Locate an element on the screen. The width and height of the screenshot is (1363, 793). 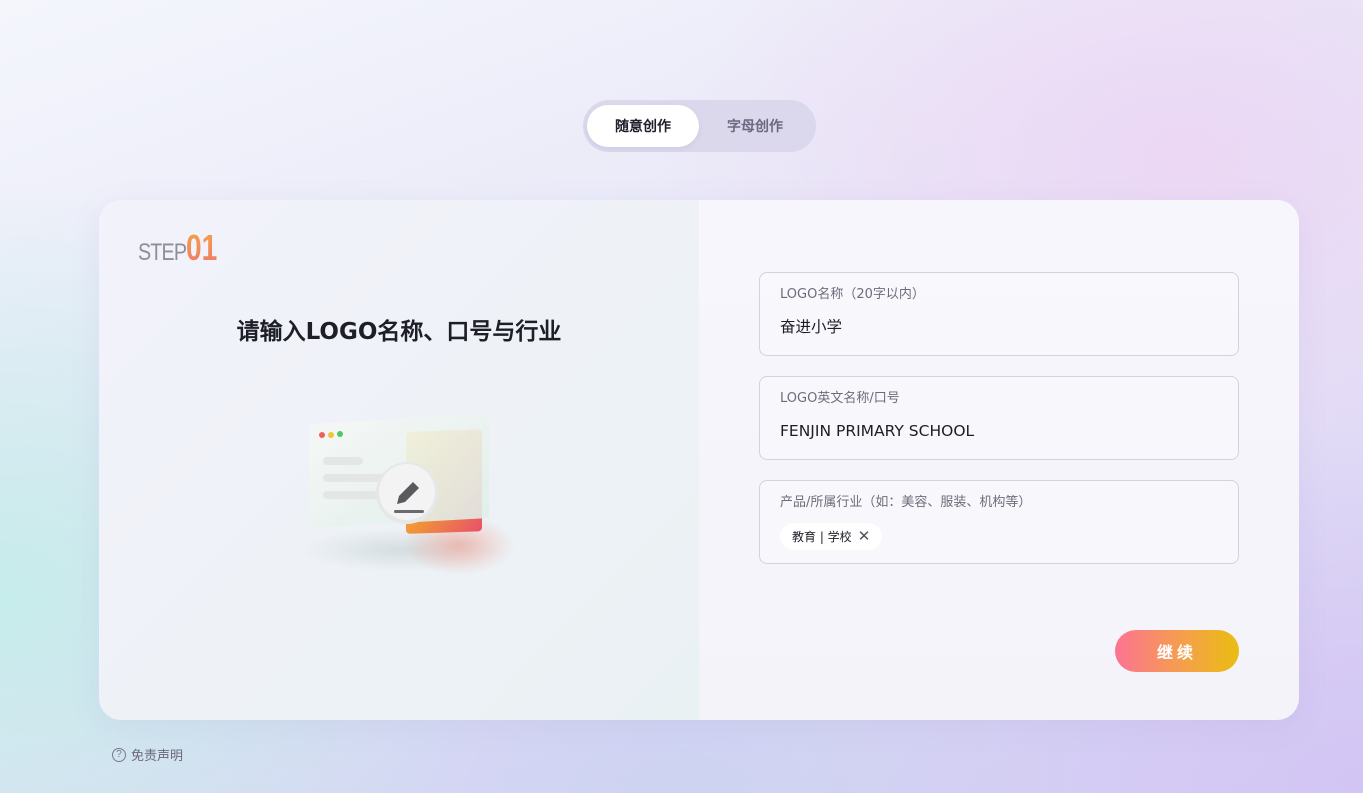
logo-slogan-field: LOGO英文名称/口号 FENJIN PRIMARY SCHOOL is located at coordinates (999, 418).